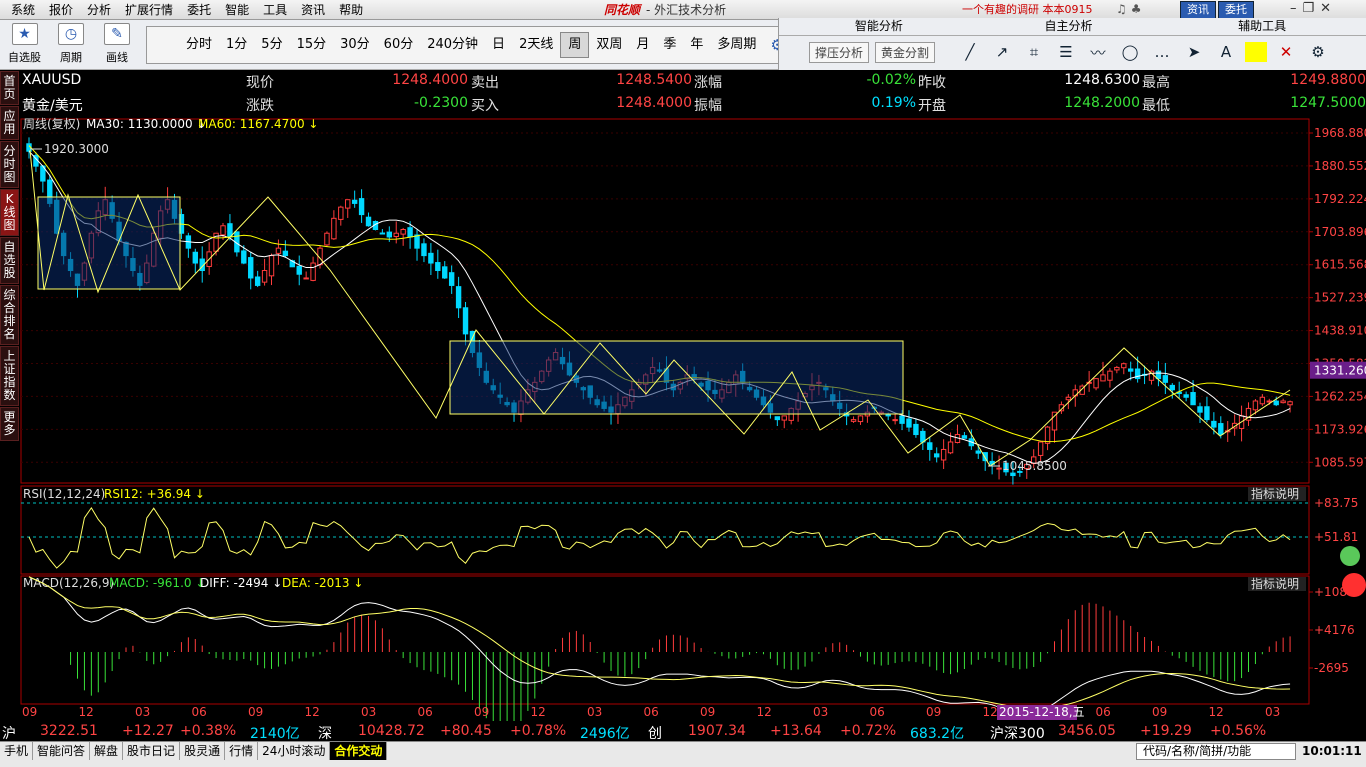 Image resolution: width=1366 pixels, height=767 pixels. Describe the element at coordinates (1340, 199) in the screenshot. I see `price-axis-label: 1792.2242` at that location.